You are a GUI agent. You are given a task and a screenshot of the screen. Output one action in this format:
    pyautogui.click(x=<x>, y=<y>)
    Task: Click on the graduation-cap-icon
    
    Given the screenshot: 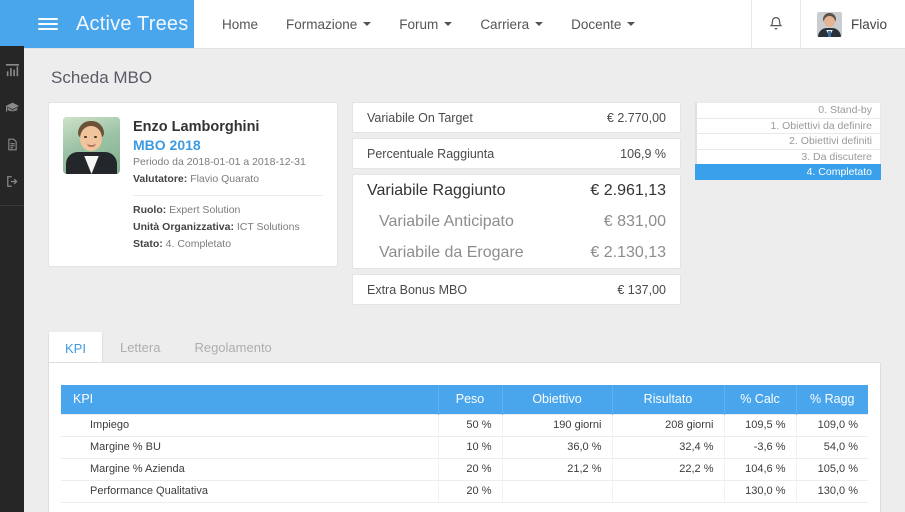 What is the action you would take?
    pyautogui.click(x=12, y=107)
    